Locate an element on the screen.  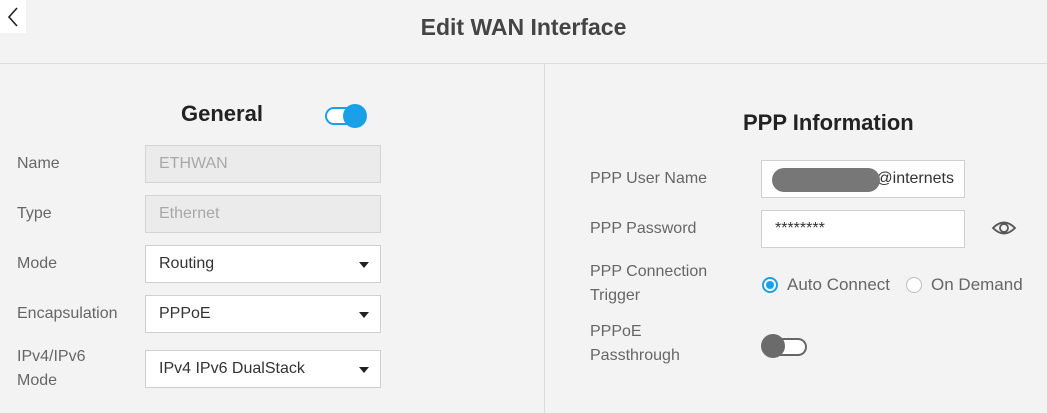
encapsulation-label: Encapsulation is located at coordinates (67, 313).